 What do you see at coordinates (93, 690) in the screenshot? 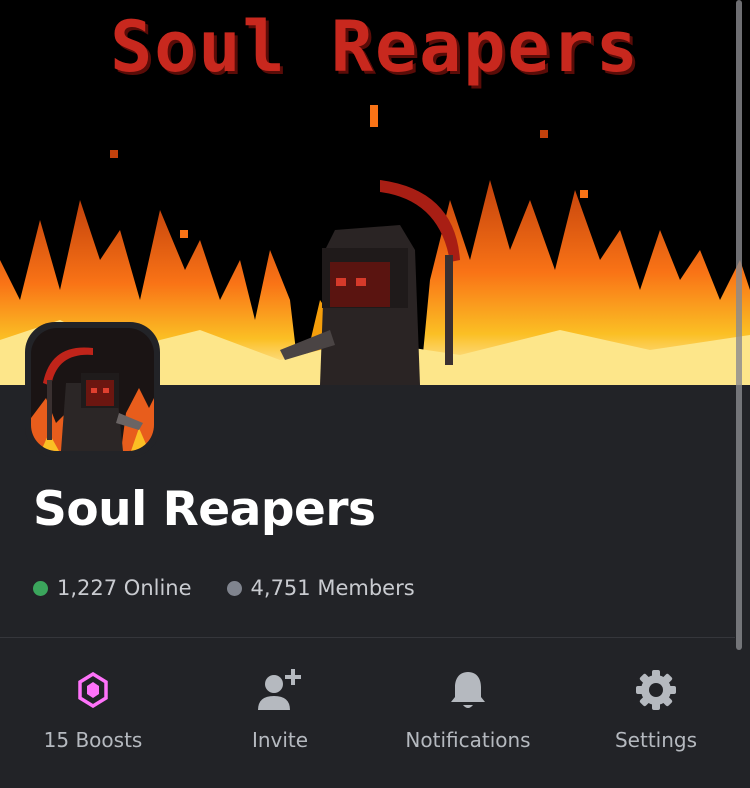
I see `boost-gem-icon` at bounding box center [93, 690].